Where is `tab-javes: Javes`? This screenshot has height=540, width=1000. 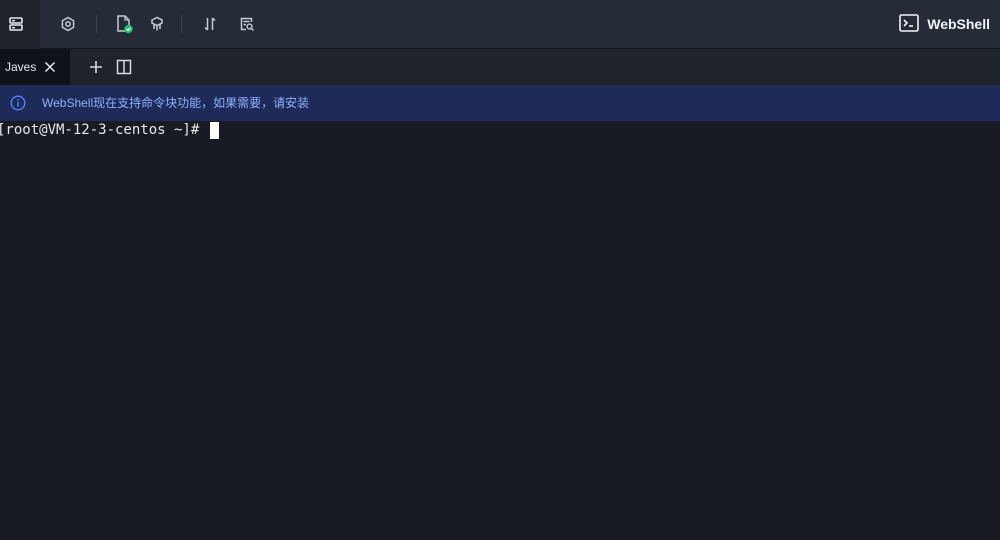 tab-javes: Javes is located at coordinates (35, 67).